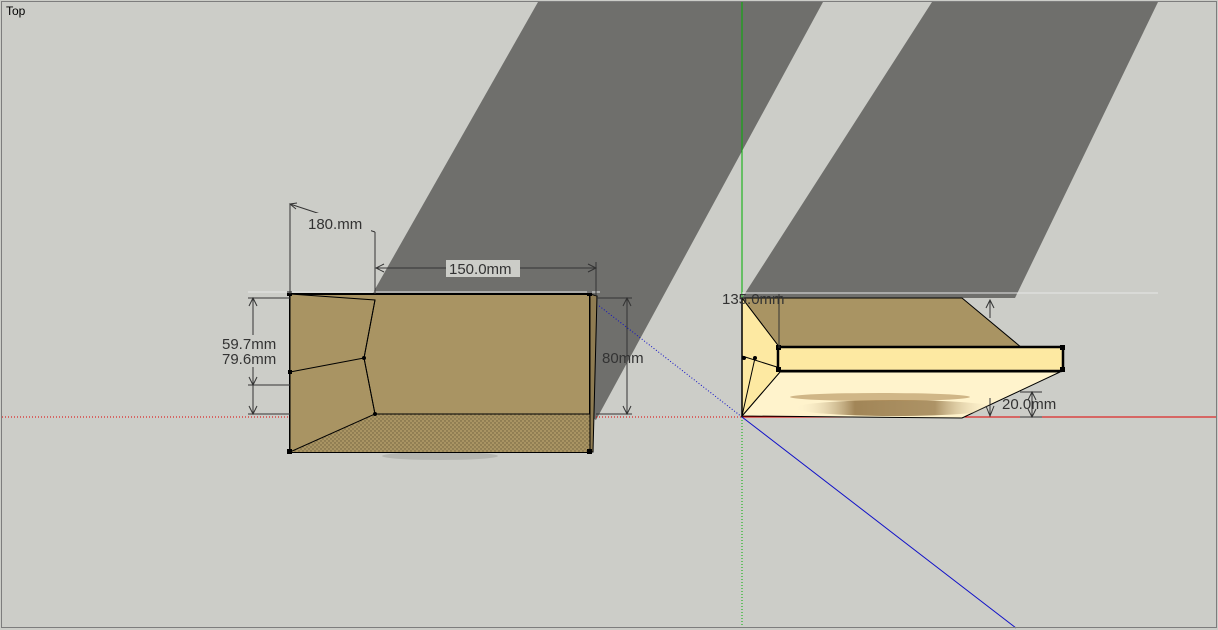  What do you see at coordinates (895, 408) in the screenshot?
I see `right-box-smear` at bounding box center [895, 408].